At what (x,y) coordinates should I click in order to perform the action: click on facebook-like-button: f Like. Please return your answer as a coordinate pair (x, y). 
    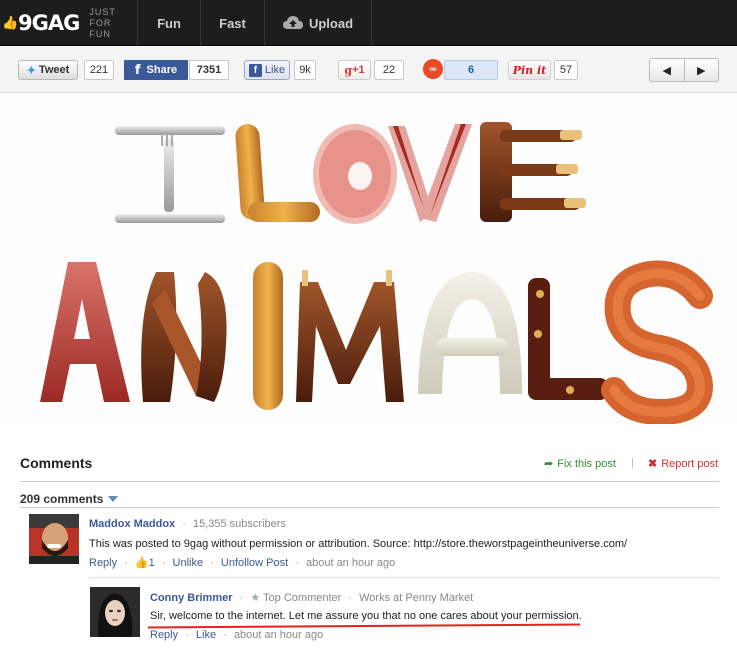
    Looking at the image, I should click on (267, 70).